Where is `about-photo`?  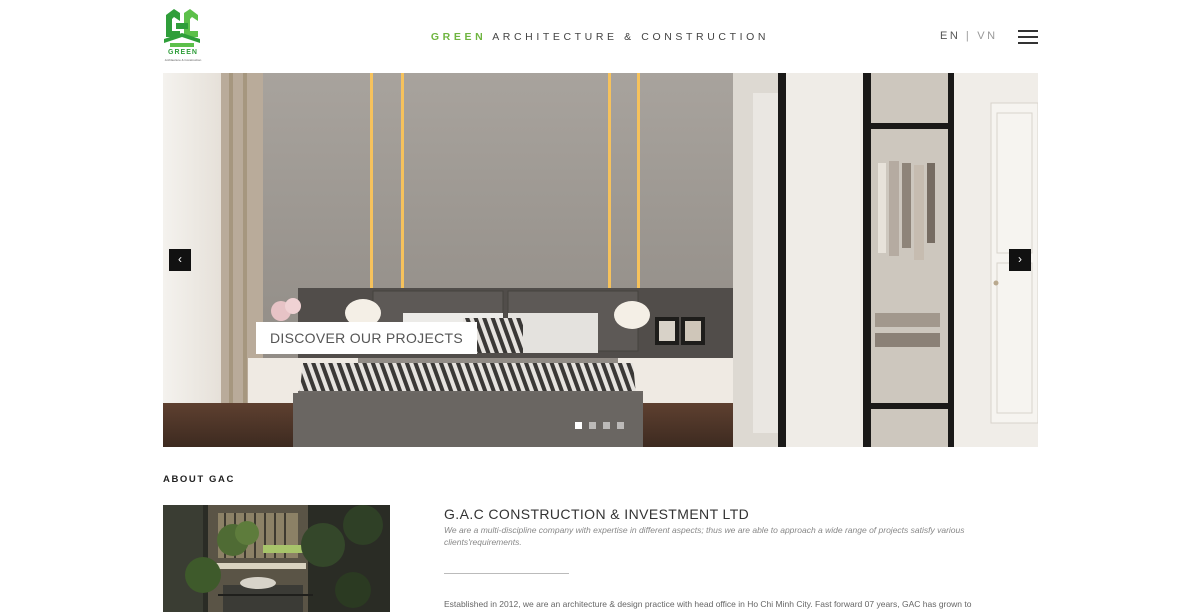
about-photo is located at coordinates (276, 558).